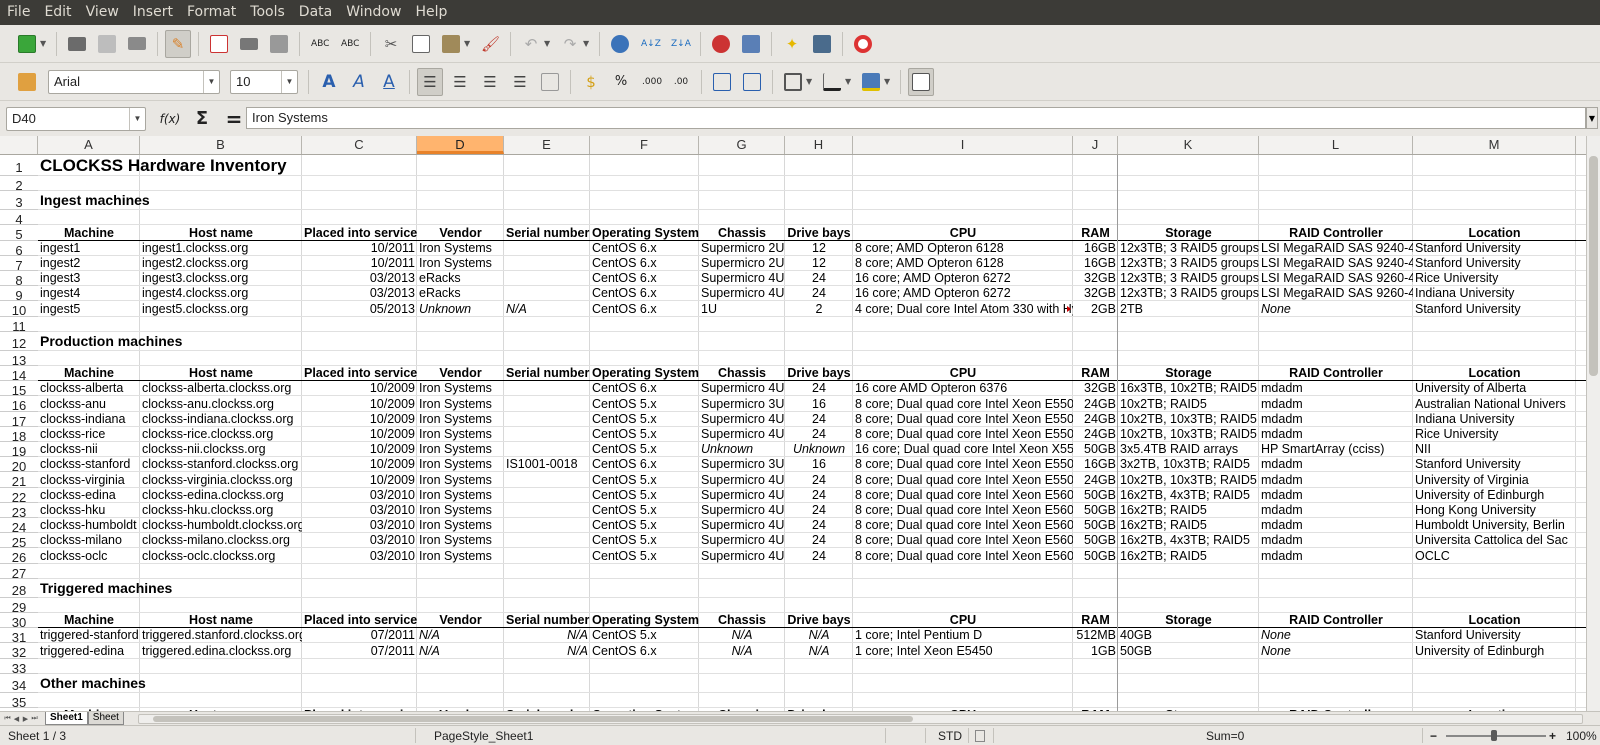  Describe the element at coordinates (19, 435) in the screenshot. I see `row-header-18: 18` at that location.